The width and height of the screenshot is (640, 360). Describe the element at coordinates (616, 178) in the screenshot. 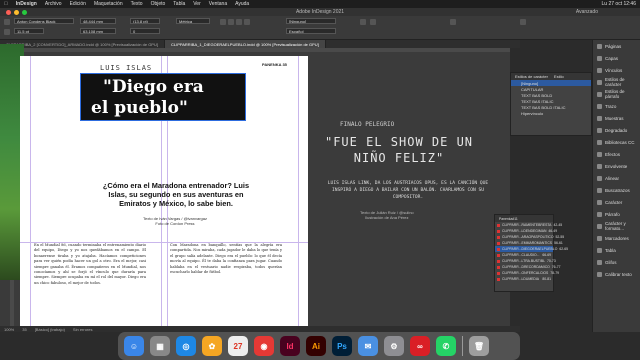

I see `panel-align: Alinear` at that location.